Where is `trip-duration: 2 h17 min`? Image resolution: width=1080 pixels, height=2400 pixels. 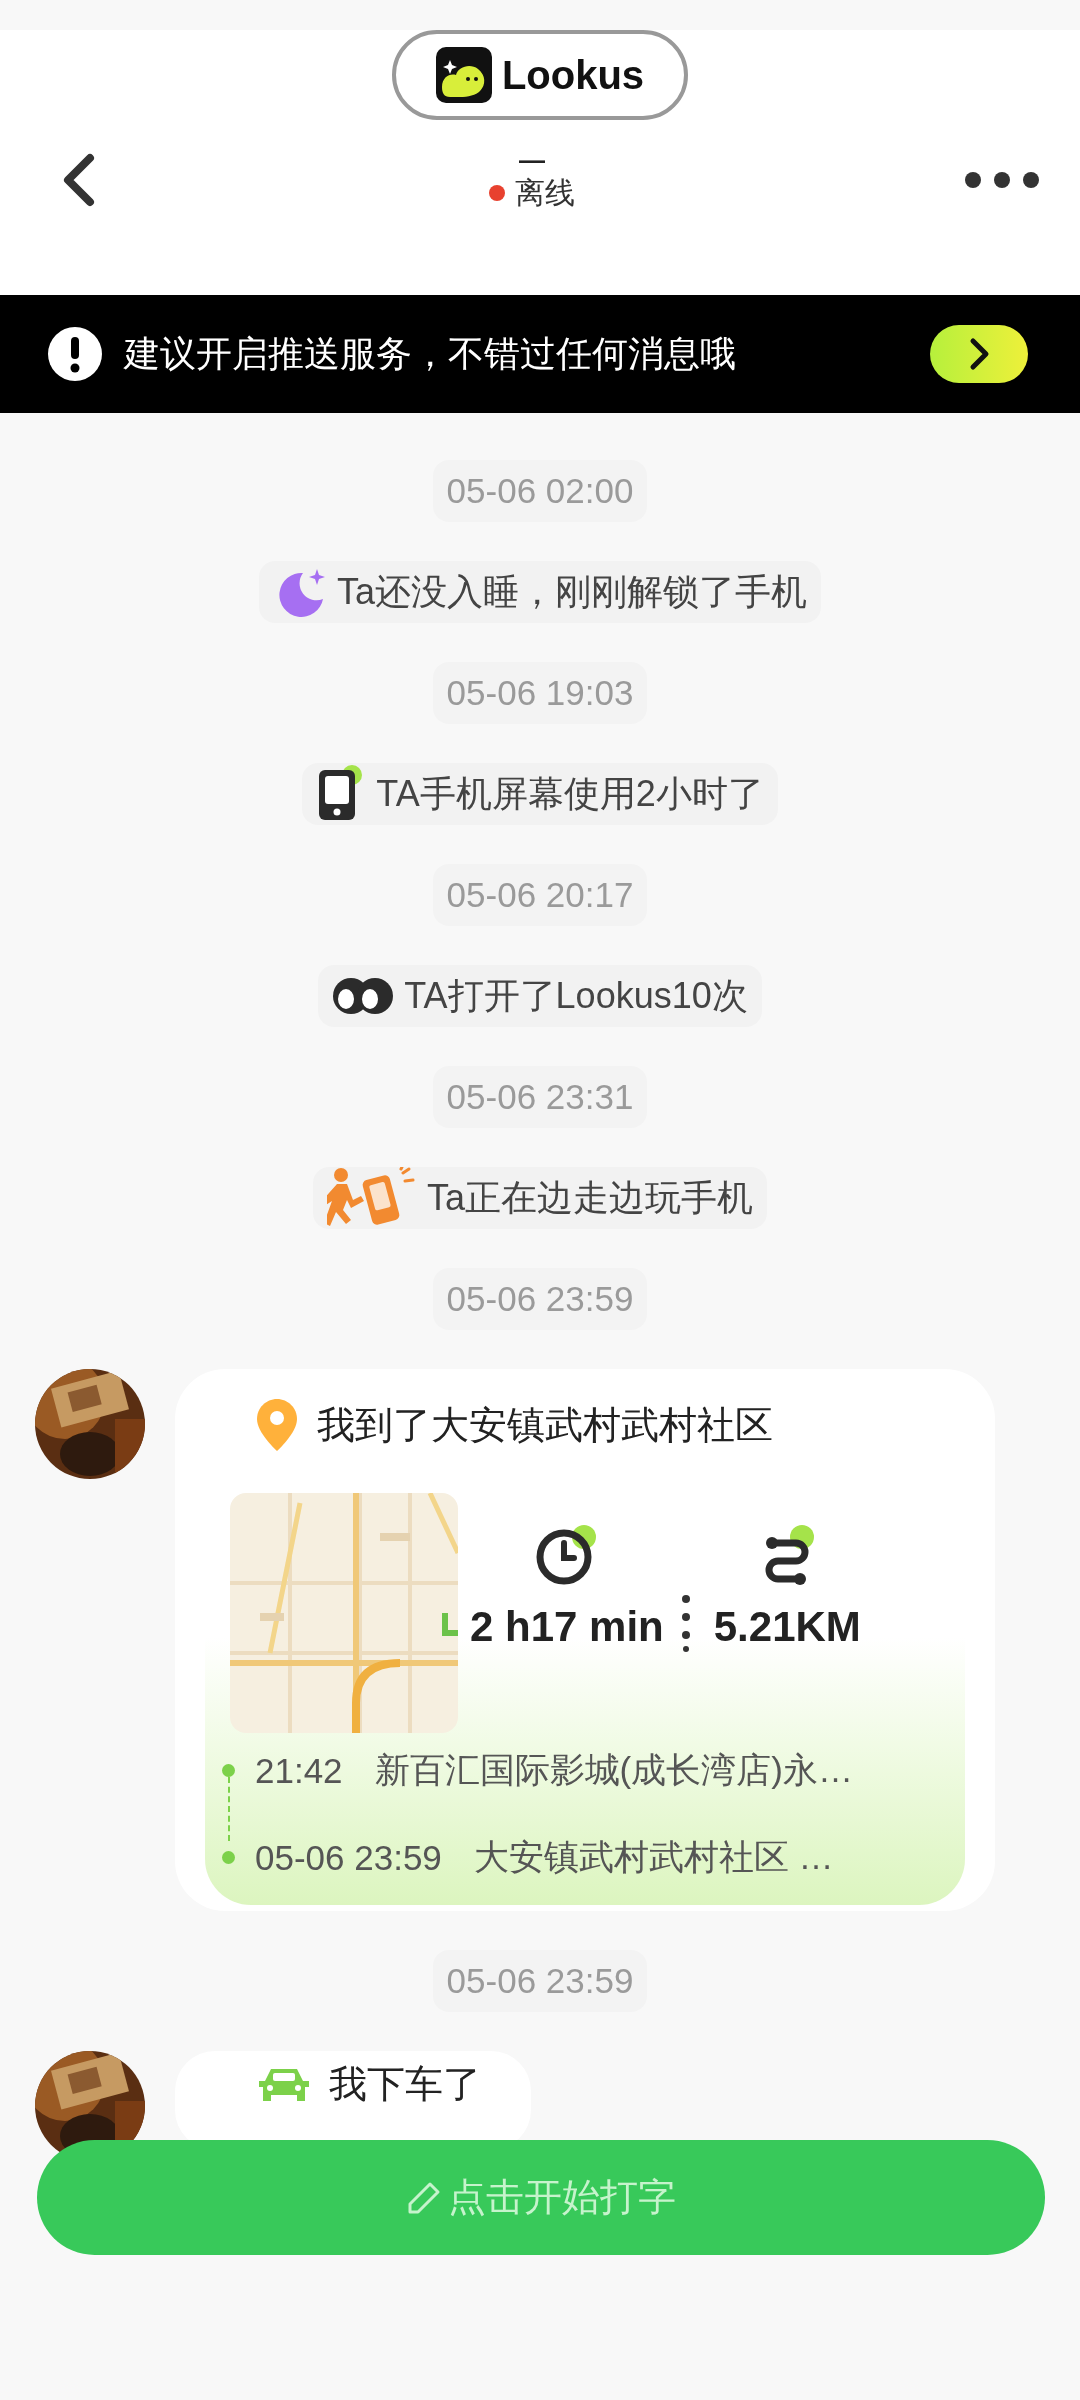 trip-duration: 2 h17 min is located at coordinates (567, 1627).